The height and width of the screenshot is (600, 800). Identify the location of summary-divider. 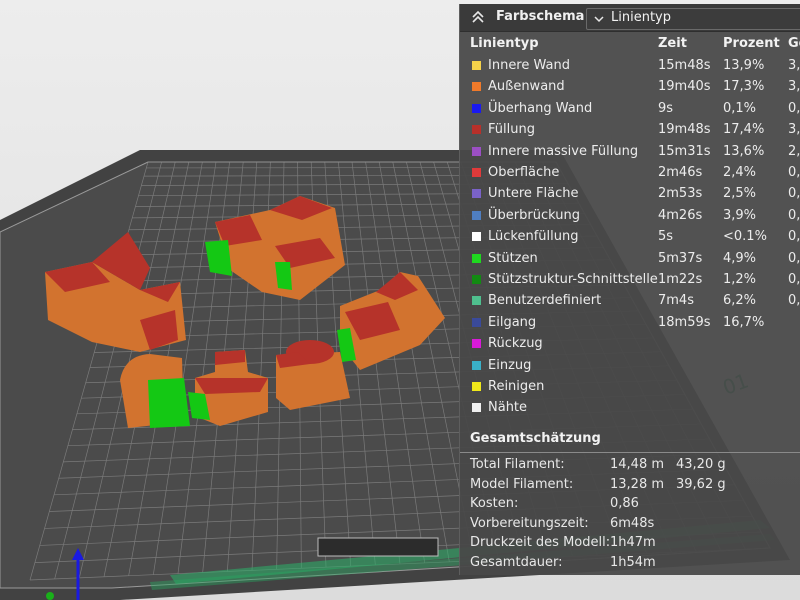
(630, 452).